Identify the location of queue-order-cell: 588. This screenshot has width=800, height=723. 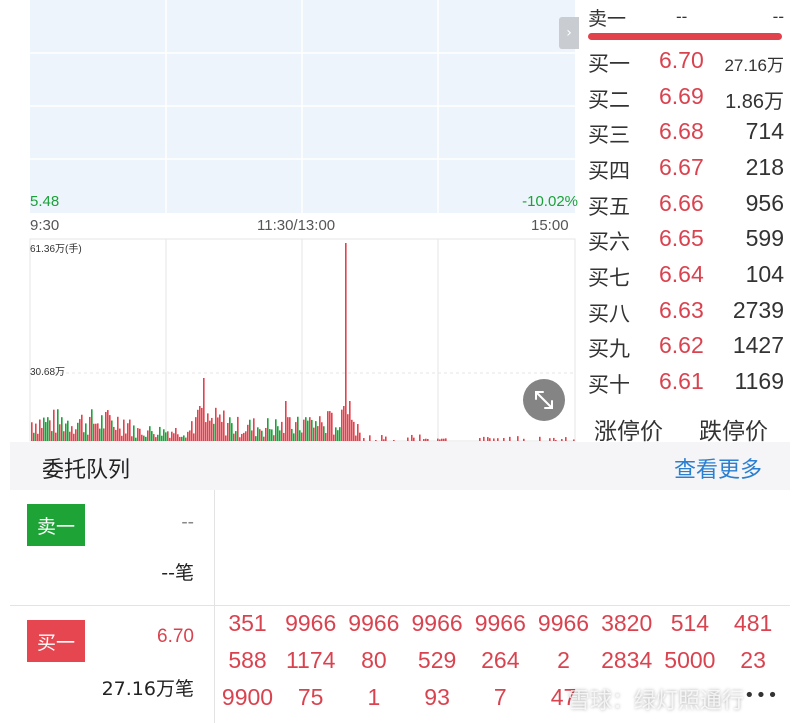
(247, 660).